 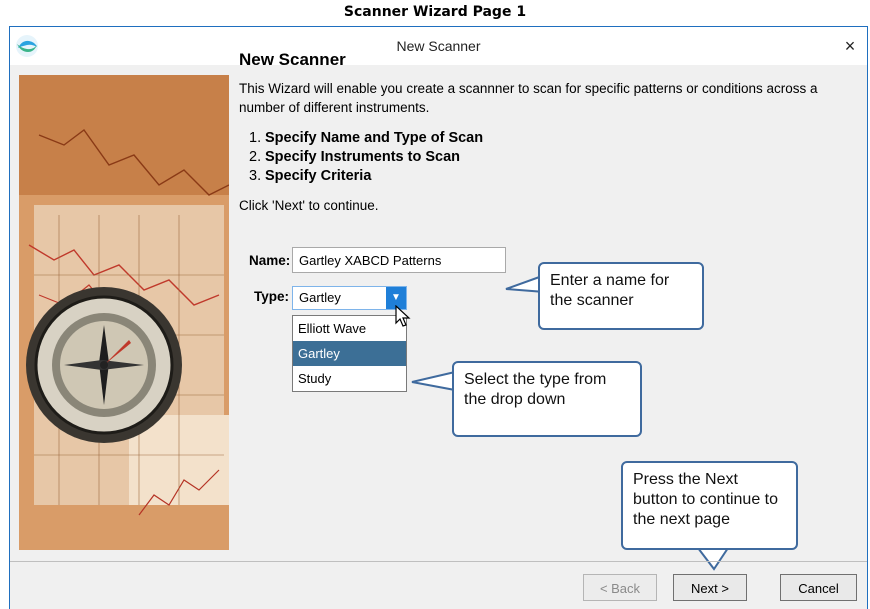 I want to click on type-callout: Select the type from the drop down, so click(x=547, y=399).